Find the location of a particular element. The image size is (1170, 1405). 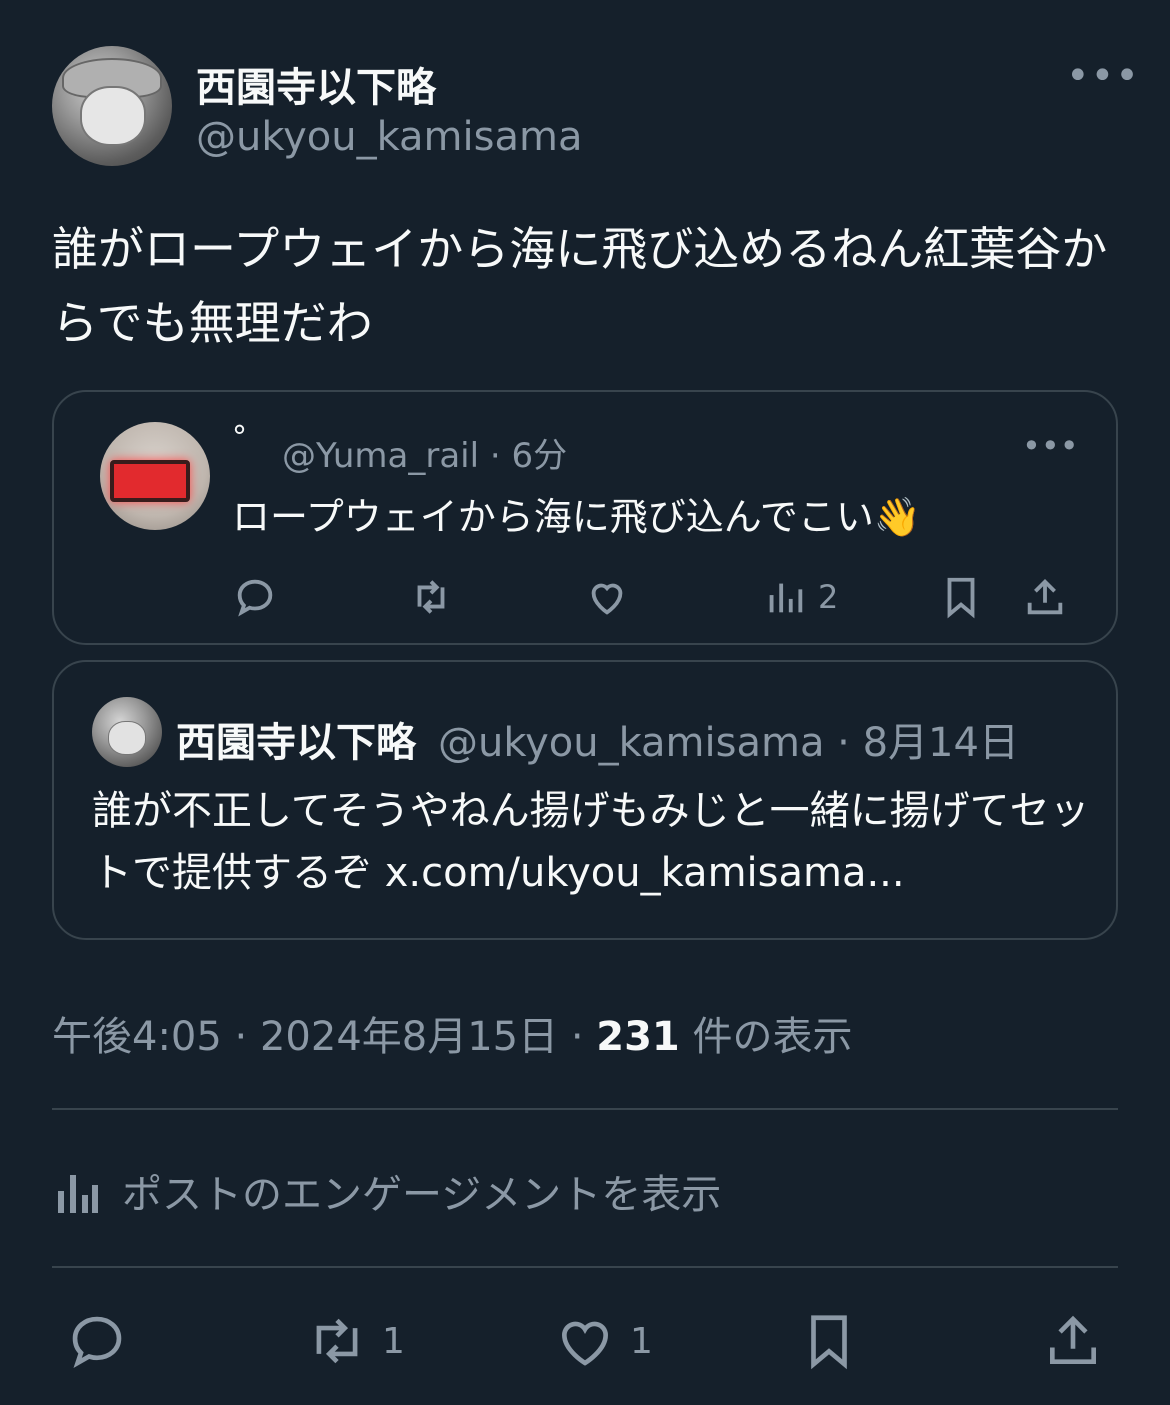

quoted-author-avatar is located at coordinates (155, 476).